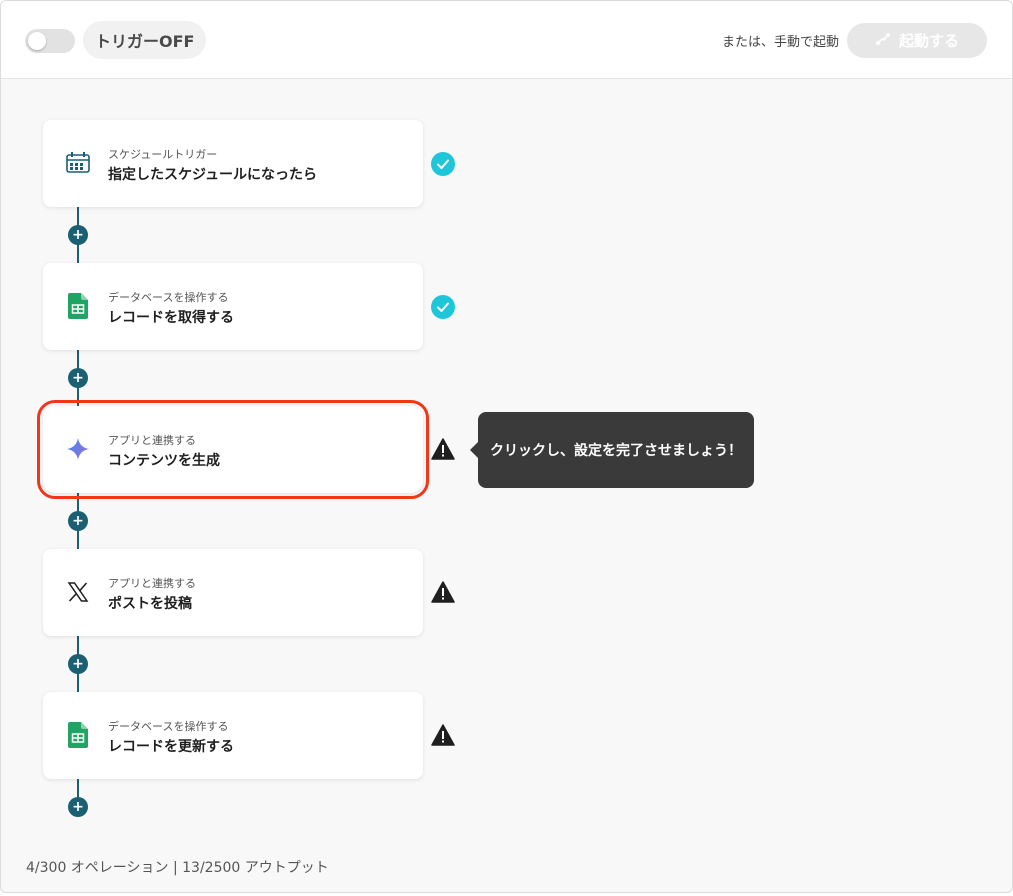  I want to click on manual-start-text: または、手動で起動, so click(780, 42).